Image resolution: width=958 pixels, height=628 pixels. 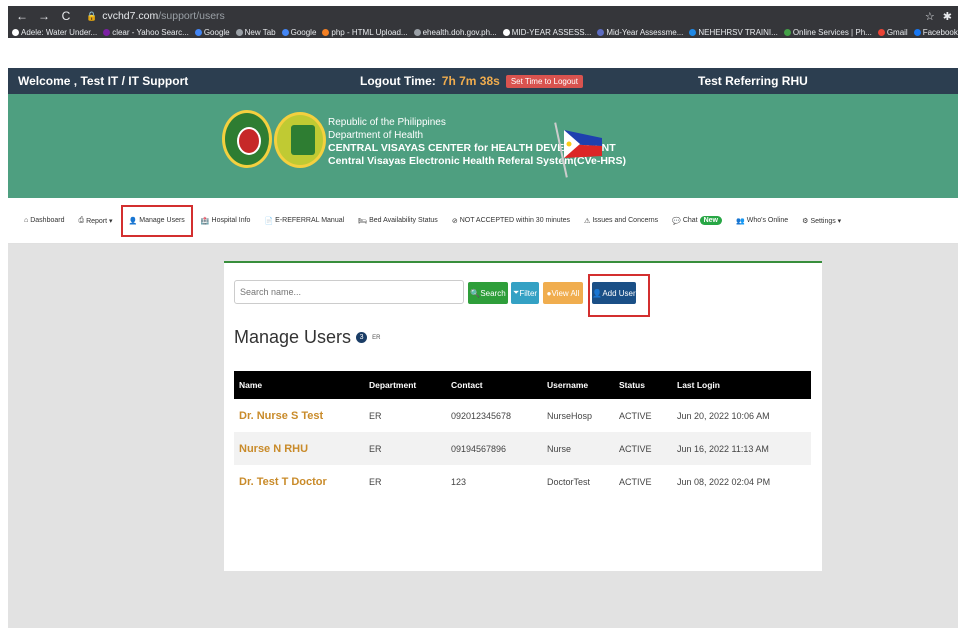 I want to click on logout-time: 7h 7m 38s, so click(x=470, y=81).